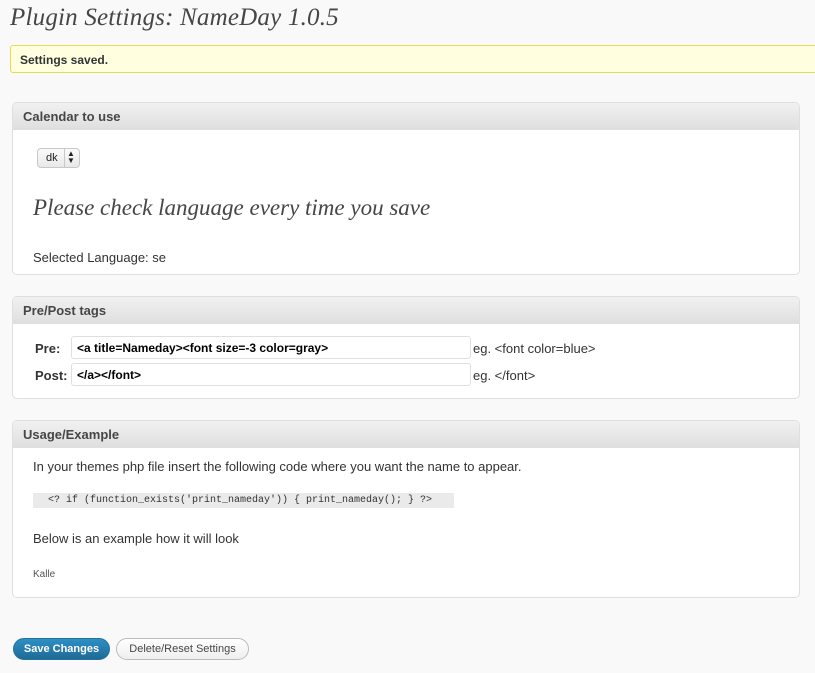 The image size is (815, 673). Describe the element at coordinates (44, 574) in the screenshot. I see `example-output: Kalle` at that location.